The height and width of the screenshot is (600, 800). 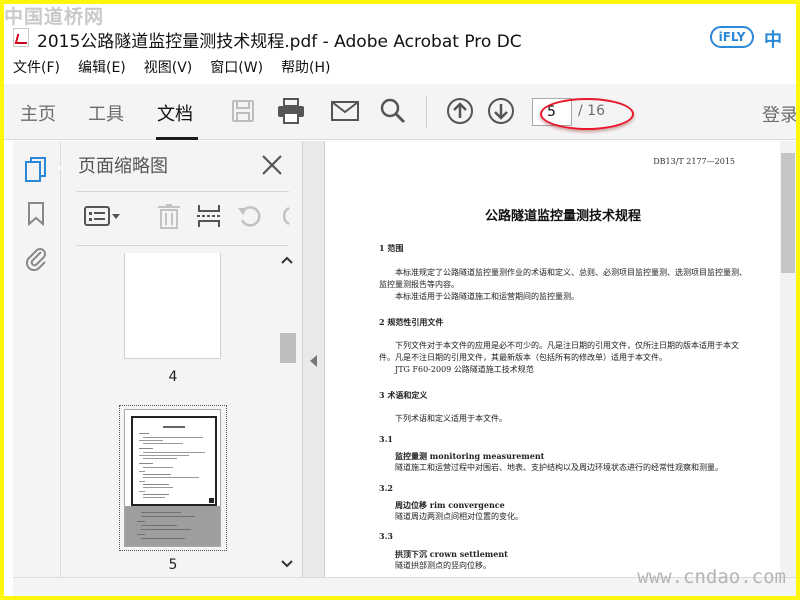 What do you see at coordinates (393, 111) in the screenshot?
I see `search-icon` at bounding box center [393, 111].